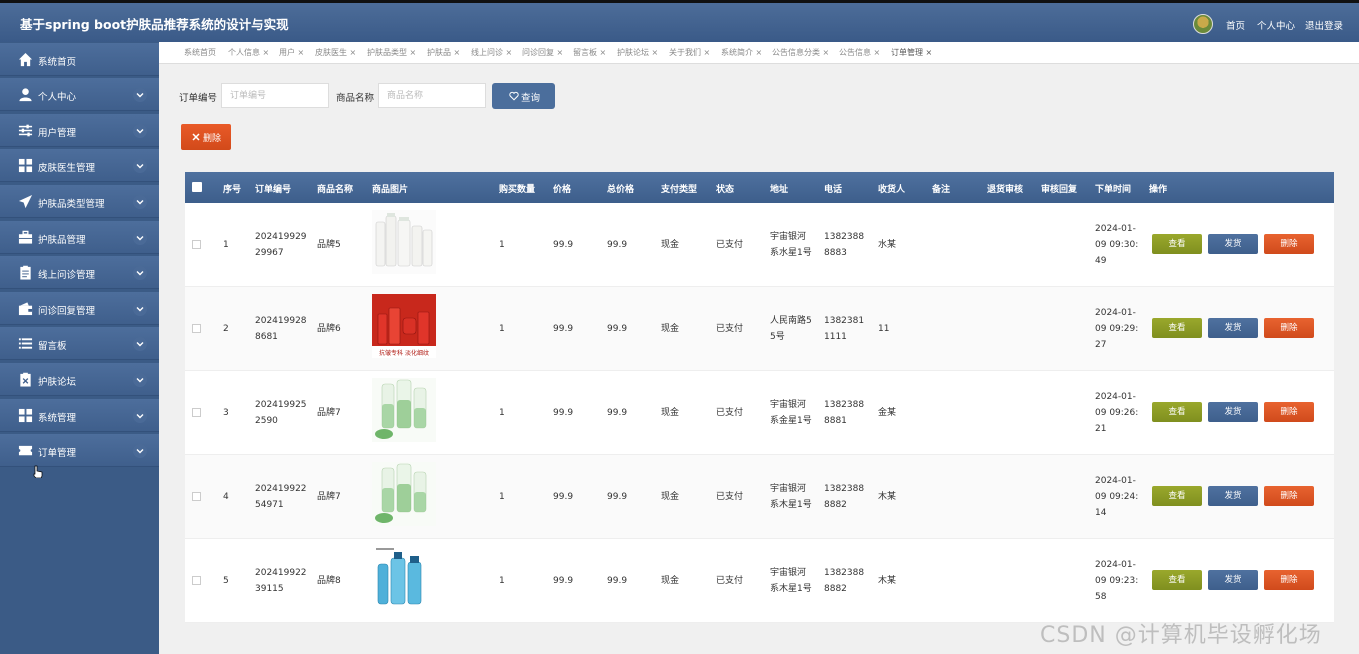  I want to click on cell-address: 宇宙银河 系水星1号, so click(791, 245).